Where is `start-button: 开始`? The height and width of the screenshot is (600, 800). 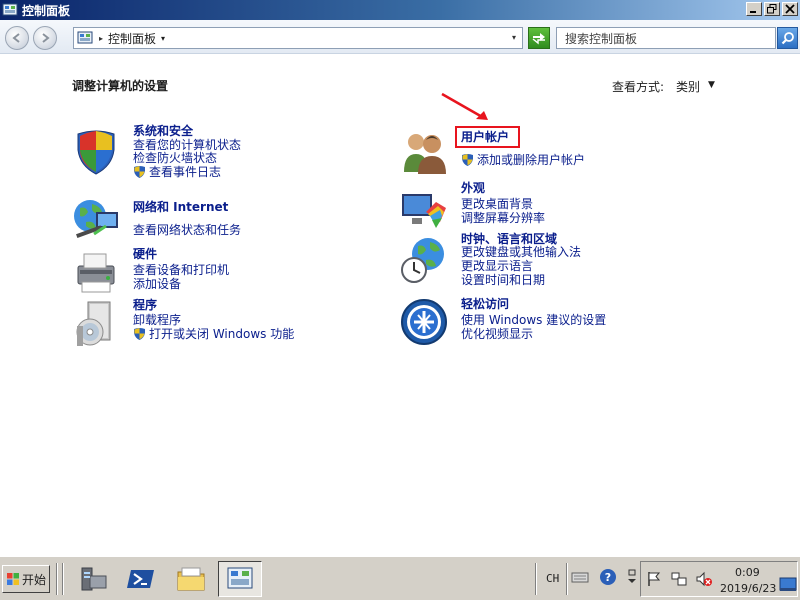
start-button: 开始 is located at coordinates (26, 579).